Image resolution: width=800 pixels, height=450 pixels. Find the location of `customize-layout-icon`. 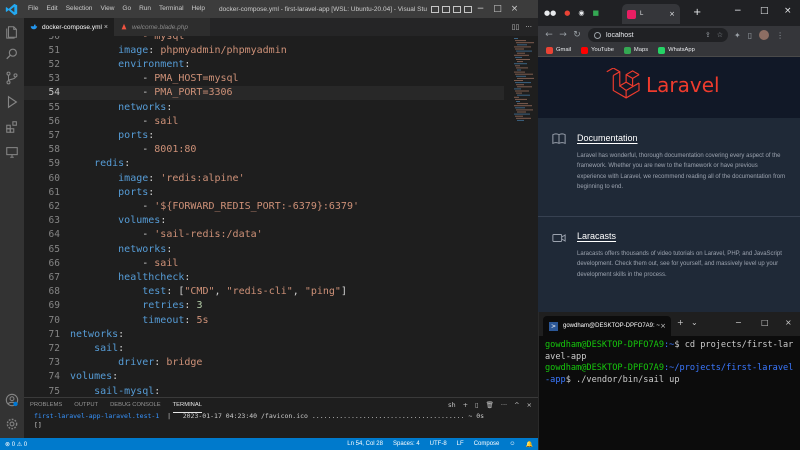

customize-layout-icon is located at coordinates (467, 9).